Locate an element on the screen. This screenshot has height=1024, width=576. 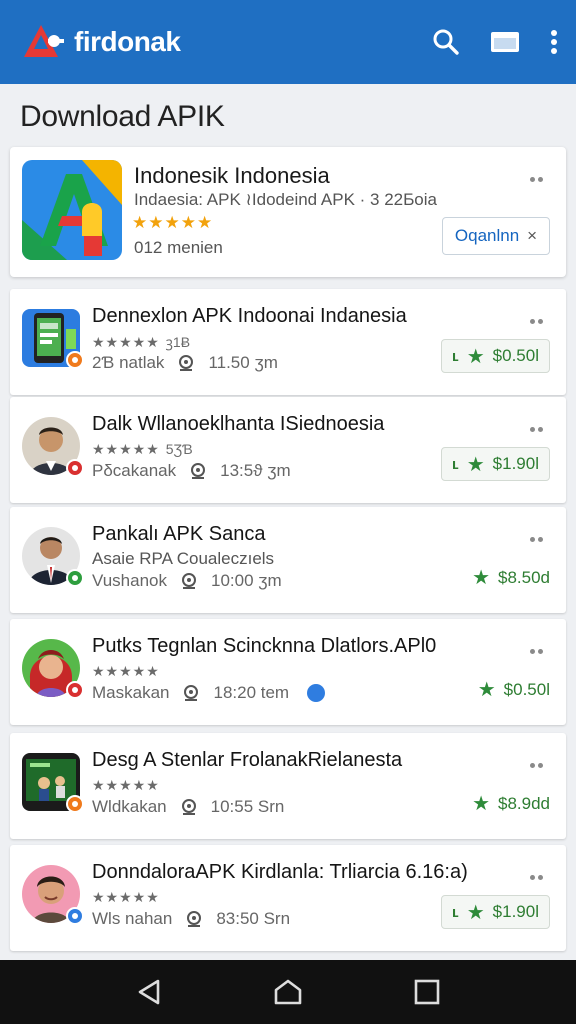
featured-open-button: Oqanlnn × is located at coordinates (496, 236).